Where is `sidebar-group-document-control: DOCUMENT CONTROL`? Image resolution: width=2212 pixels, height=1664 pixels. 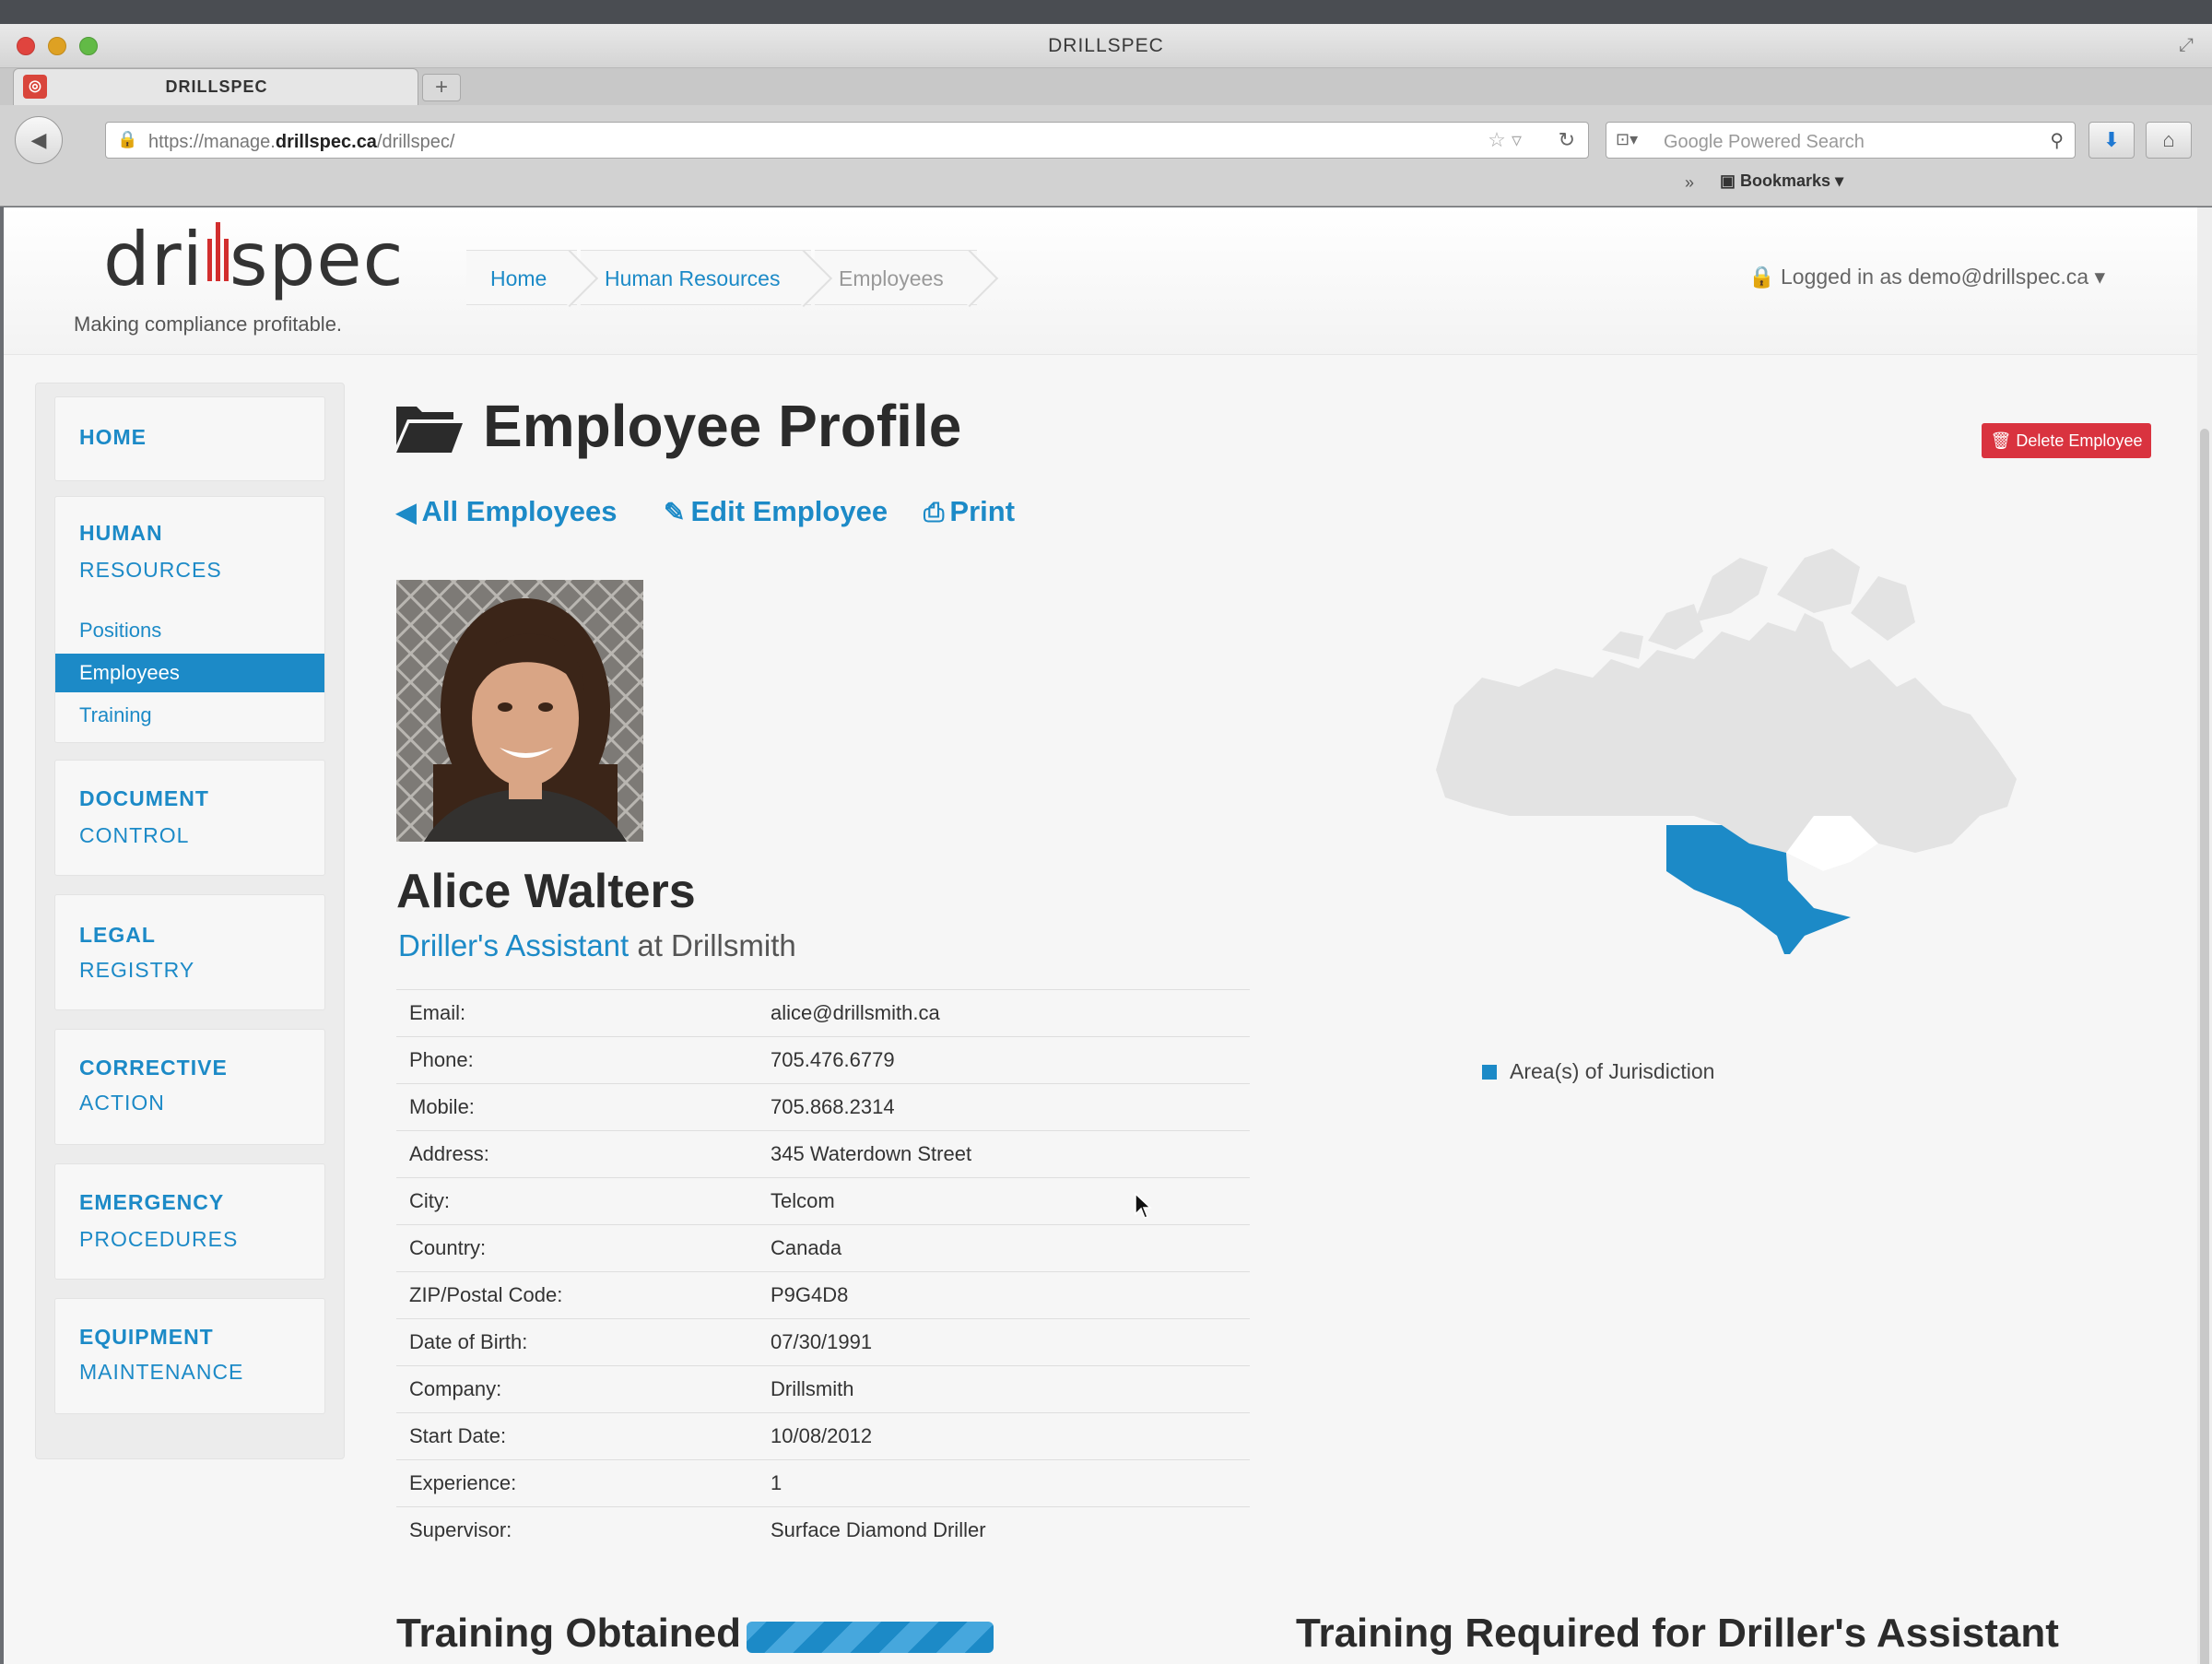 sidebar-group-document-control: DOCUMENT CONTROL is located at coordinates (189, 818).